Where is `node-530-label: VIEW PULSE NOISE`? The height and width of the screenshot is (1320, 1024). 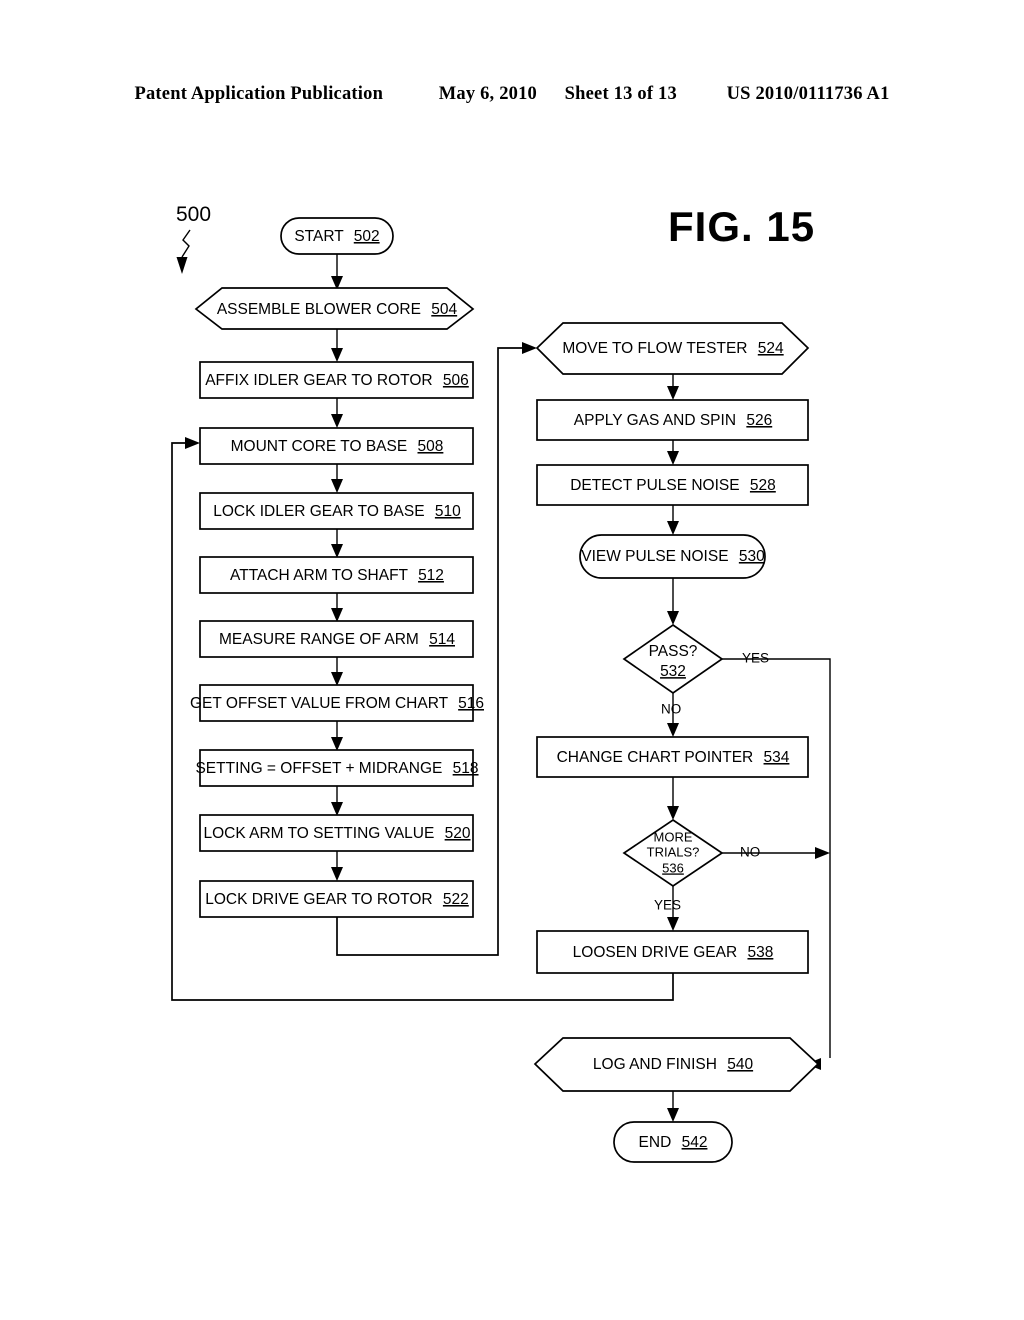
node-530-label: VIEW PULSE NOISE is located at coordinates (654, 556).